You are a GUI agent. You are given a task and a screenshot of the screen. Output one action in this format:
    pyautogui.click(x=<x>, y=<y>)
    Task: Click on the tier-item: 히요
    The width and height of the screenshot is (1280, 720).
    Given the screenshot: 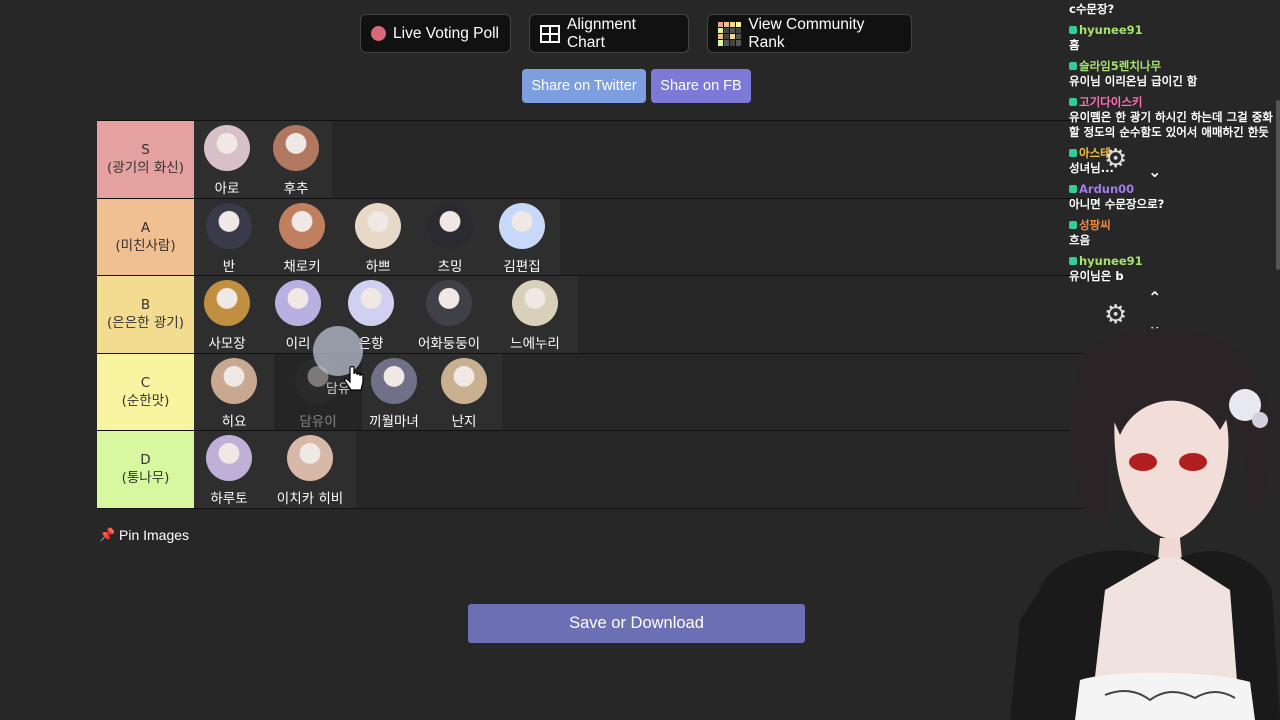 What is the action you would take?
    pyautogui.click(x=234, y=391)
    